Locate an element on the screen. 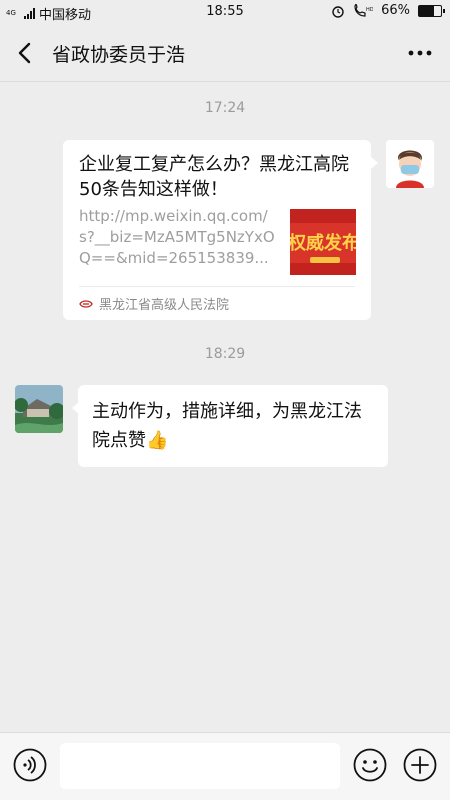 The width and height of the screenshot is (450, 800). nav-bar: 省政协委员于浩 is located at coordinates (225, 53).